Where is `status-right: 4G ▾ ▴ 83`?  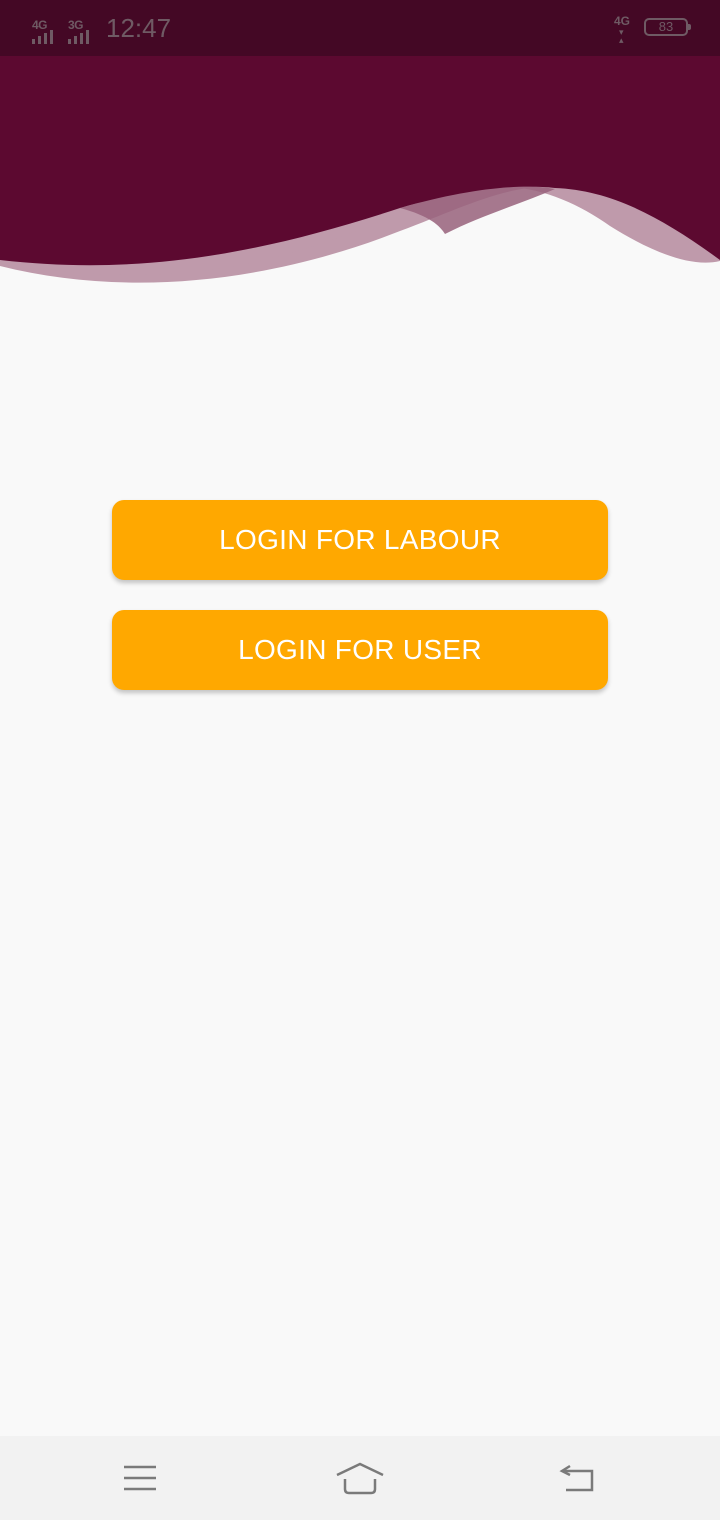
status-right: 4G ▾ ▴ 83 is located at coordinates (652, 29).